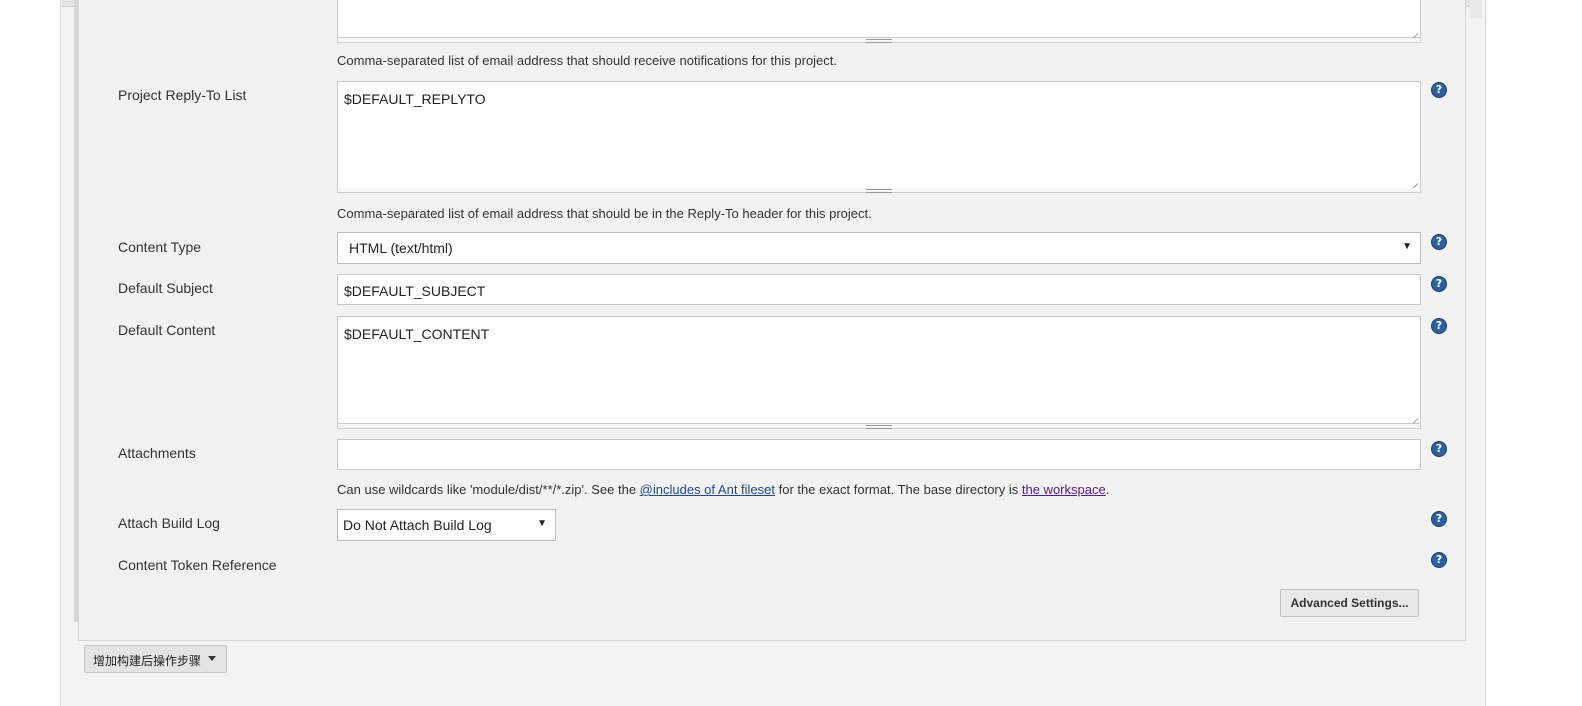  Describe the element at coordinates (1064, 489) in the screenshot. I see `workspace-link: the workspace` at that location.